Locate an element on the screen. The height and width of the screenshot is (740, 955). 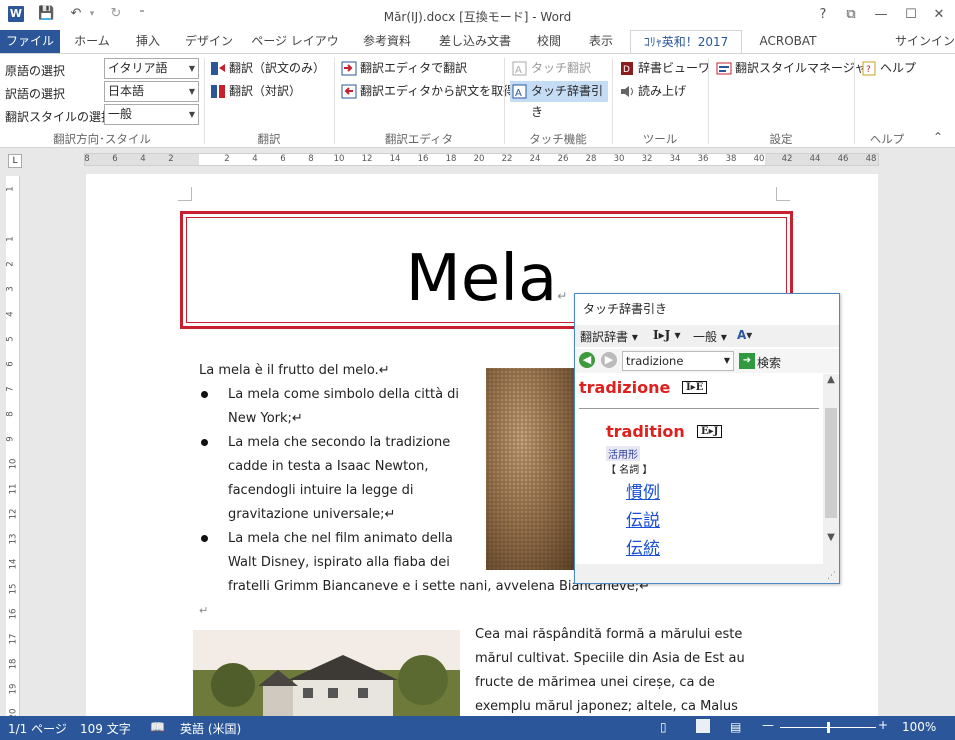
list-item-cont: New York;↵ is located at coordinates (265, 419).